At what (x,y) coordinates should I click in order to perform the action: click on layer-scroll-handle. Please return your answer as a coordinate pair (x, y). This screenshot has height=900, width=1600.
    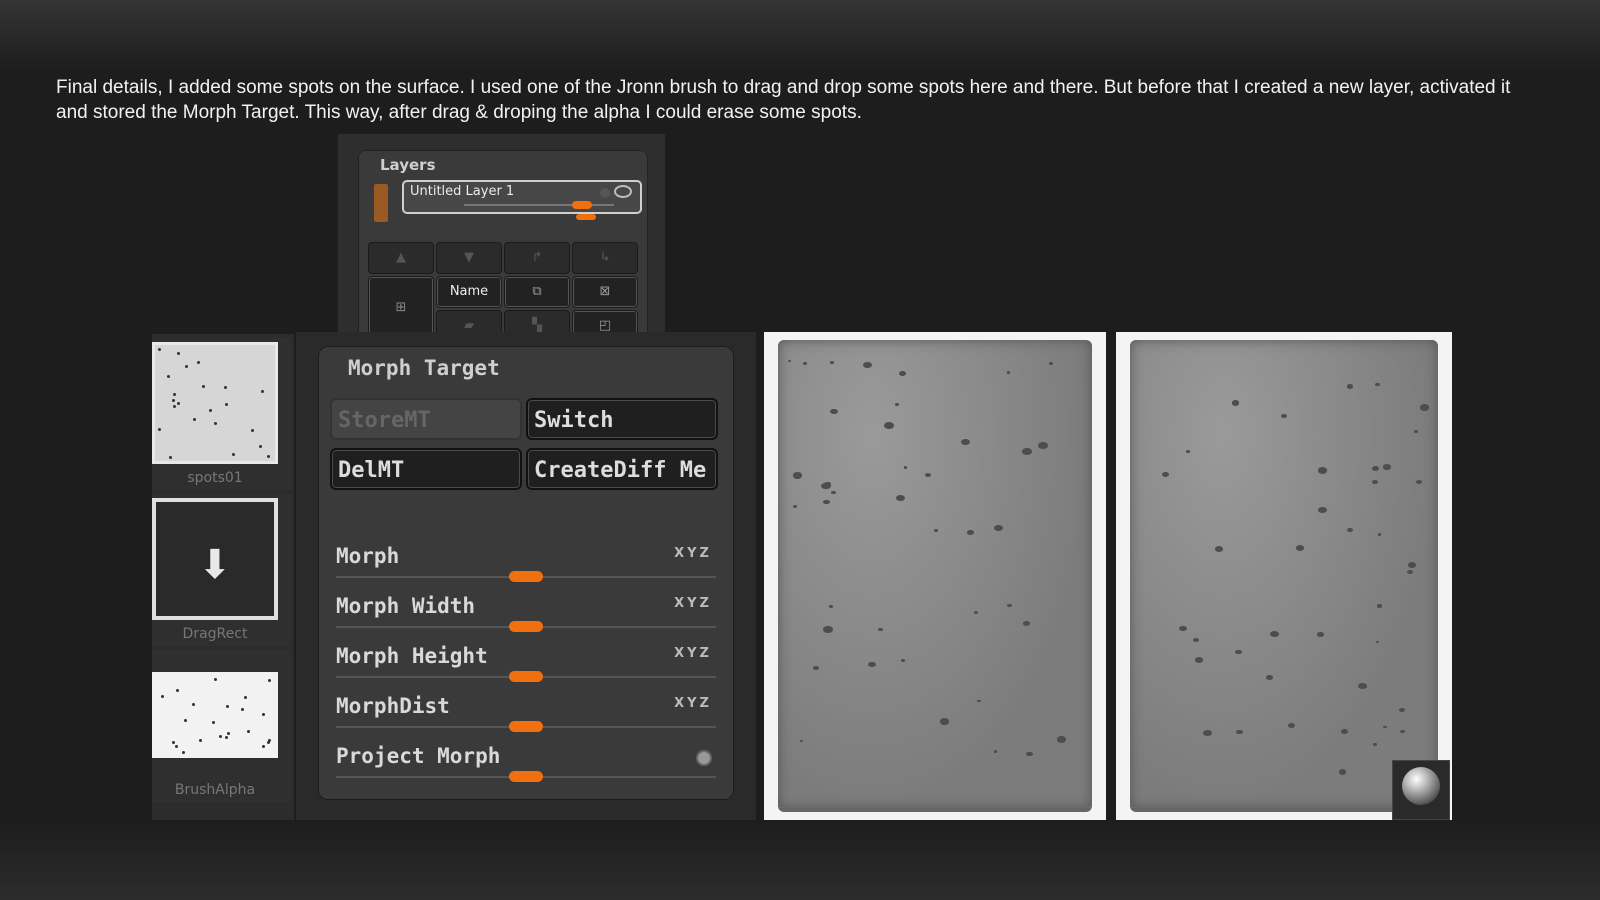
    Looking at the image, I should click on (586, 217).